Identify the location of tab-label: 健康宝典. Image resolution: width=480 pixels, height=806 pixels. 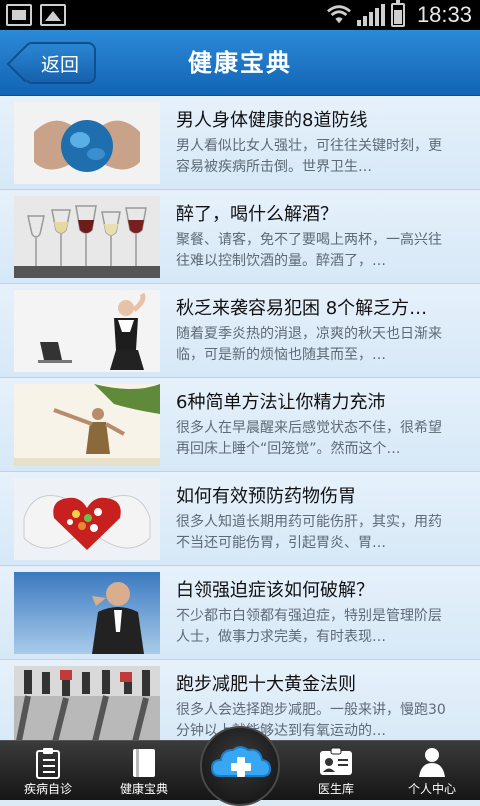
(143, 789).